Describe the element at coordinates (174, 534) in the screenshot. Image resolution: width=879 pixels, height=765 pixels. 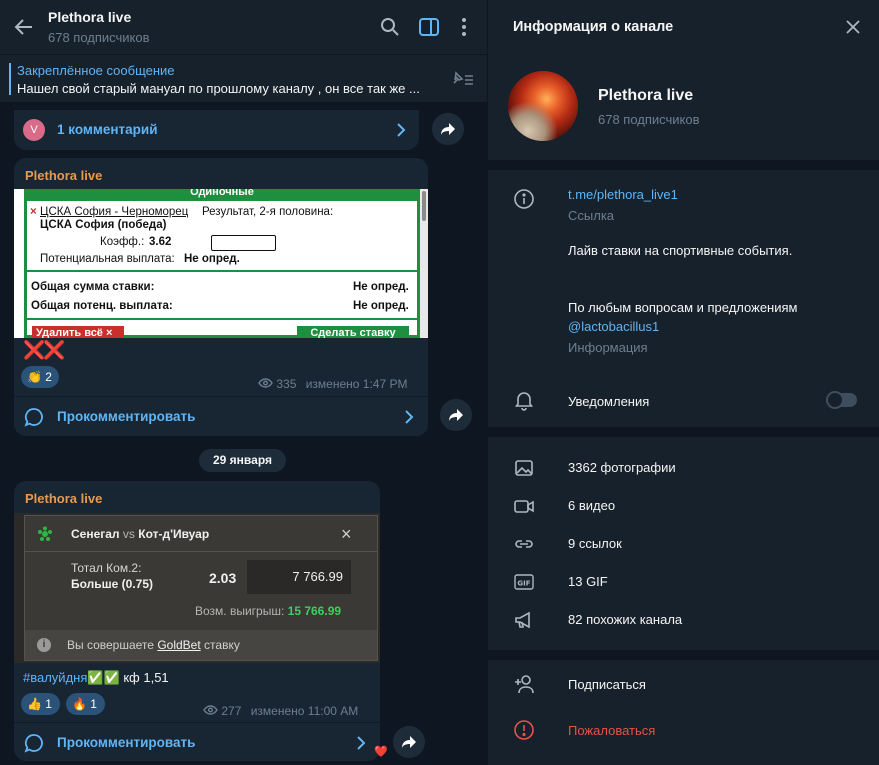
I see `team-away: Кот-д'Ивуар` at that location.